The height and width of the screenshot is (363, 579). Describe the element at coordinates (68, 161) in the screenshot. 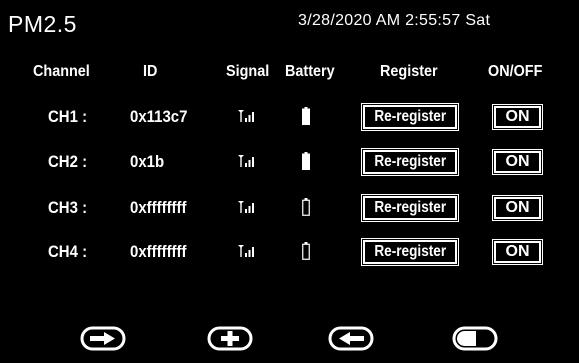

I see `channel-label: CH2 :` at that location.